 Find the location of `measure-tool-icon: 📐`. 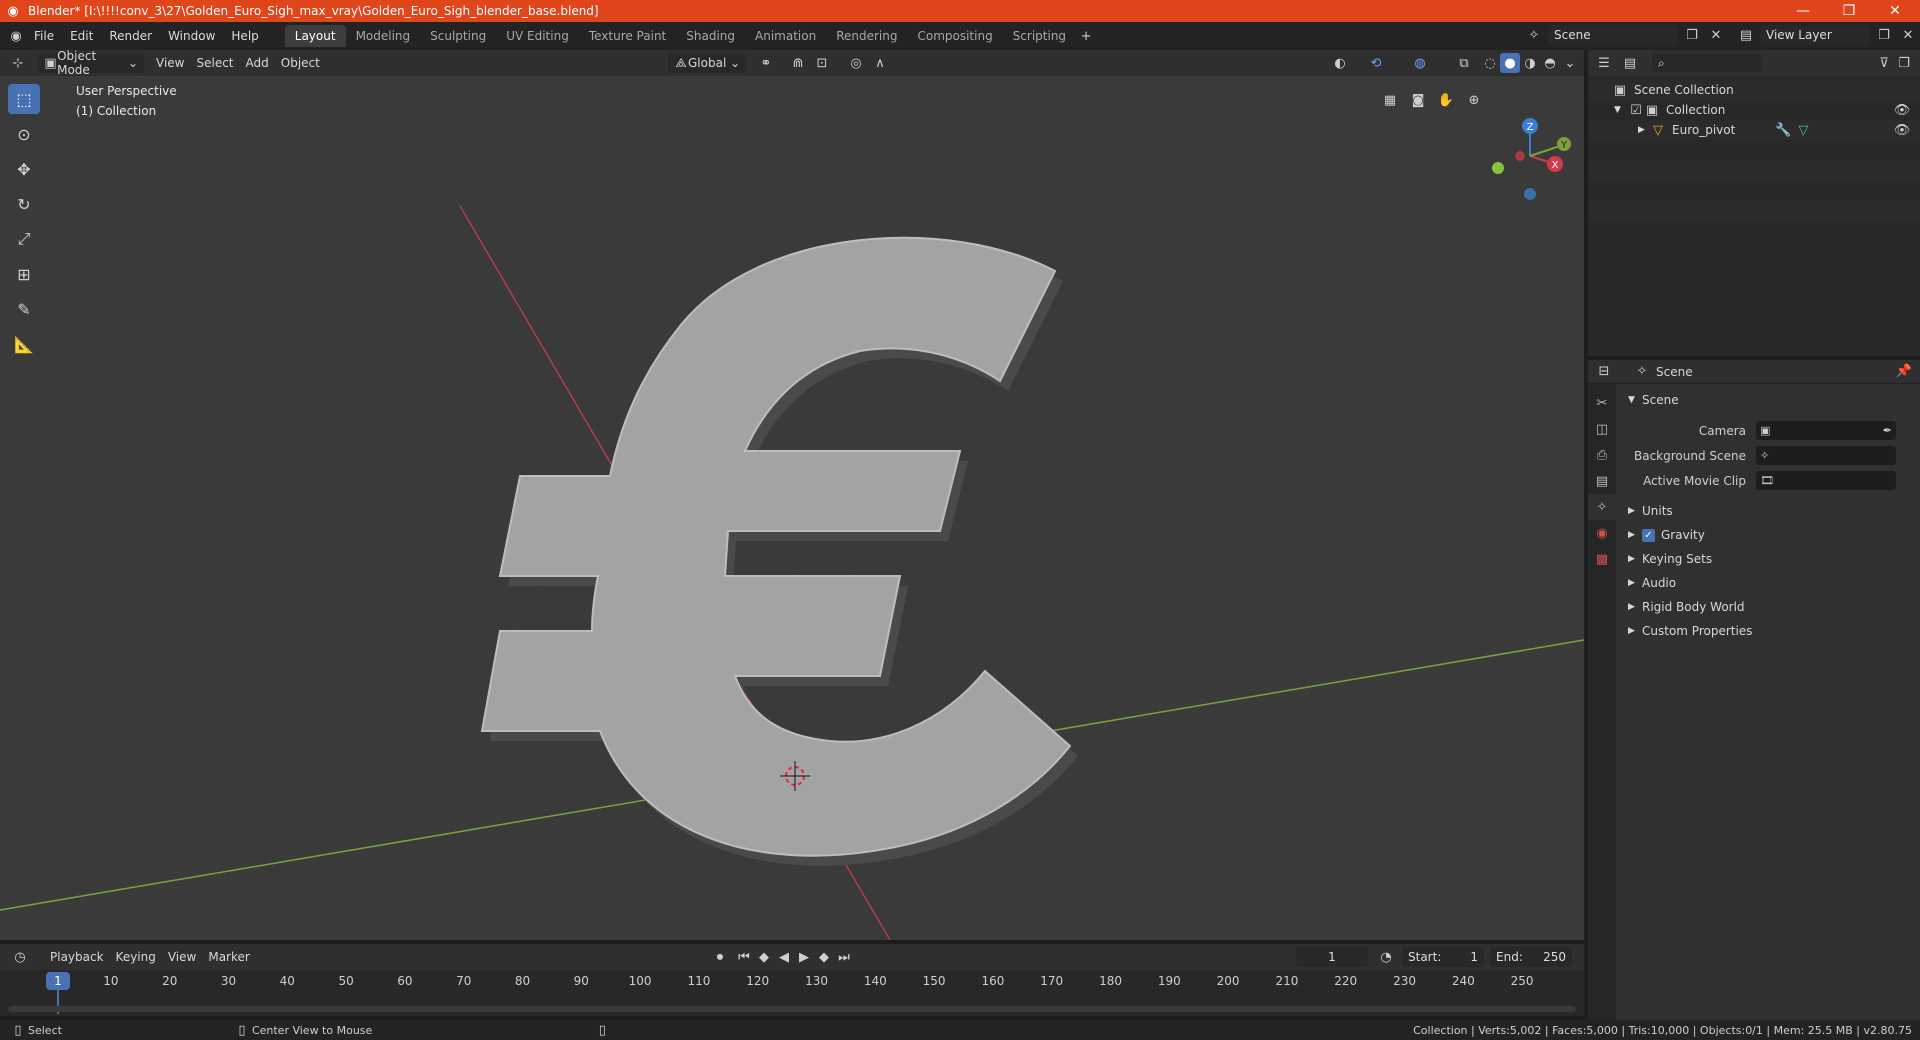

measure-tool-icon: 📐 is located at coordinates (24, 344).